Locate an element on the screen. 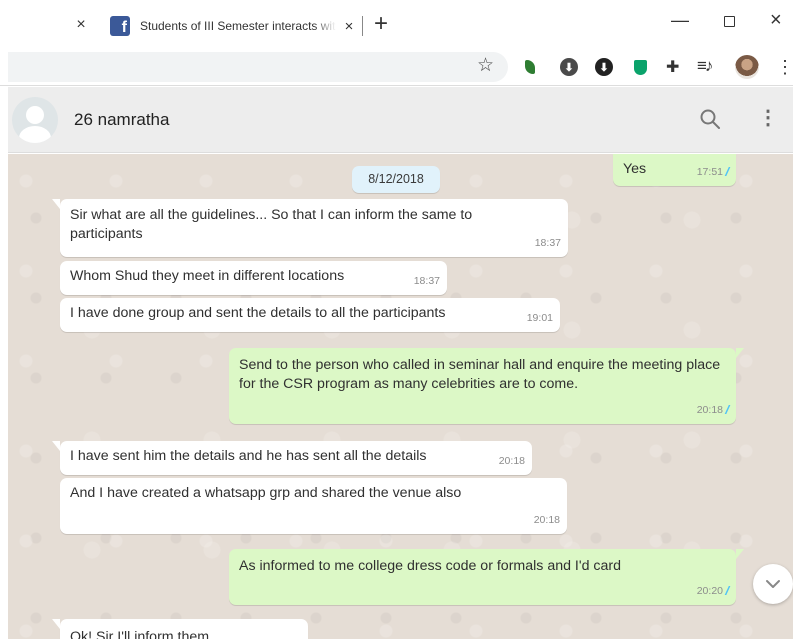 The width and height of the screenshot is (793, 639). browser-toolbar: ☆ ⬇ ⬇ ✚ ≡♪ ⋮ is located at coordinates (396, 68).